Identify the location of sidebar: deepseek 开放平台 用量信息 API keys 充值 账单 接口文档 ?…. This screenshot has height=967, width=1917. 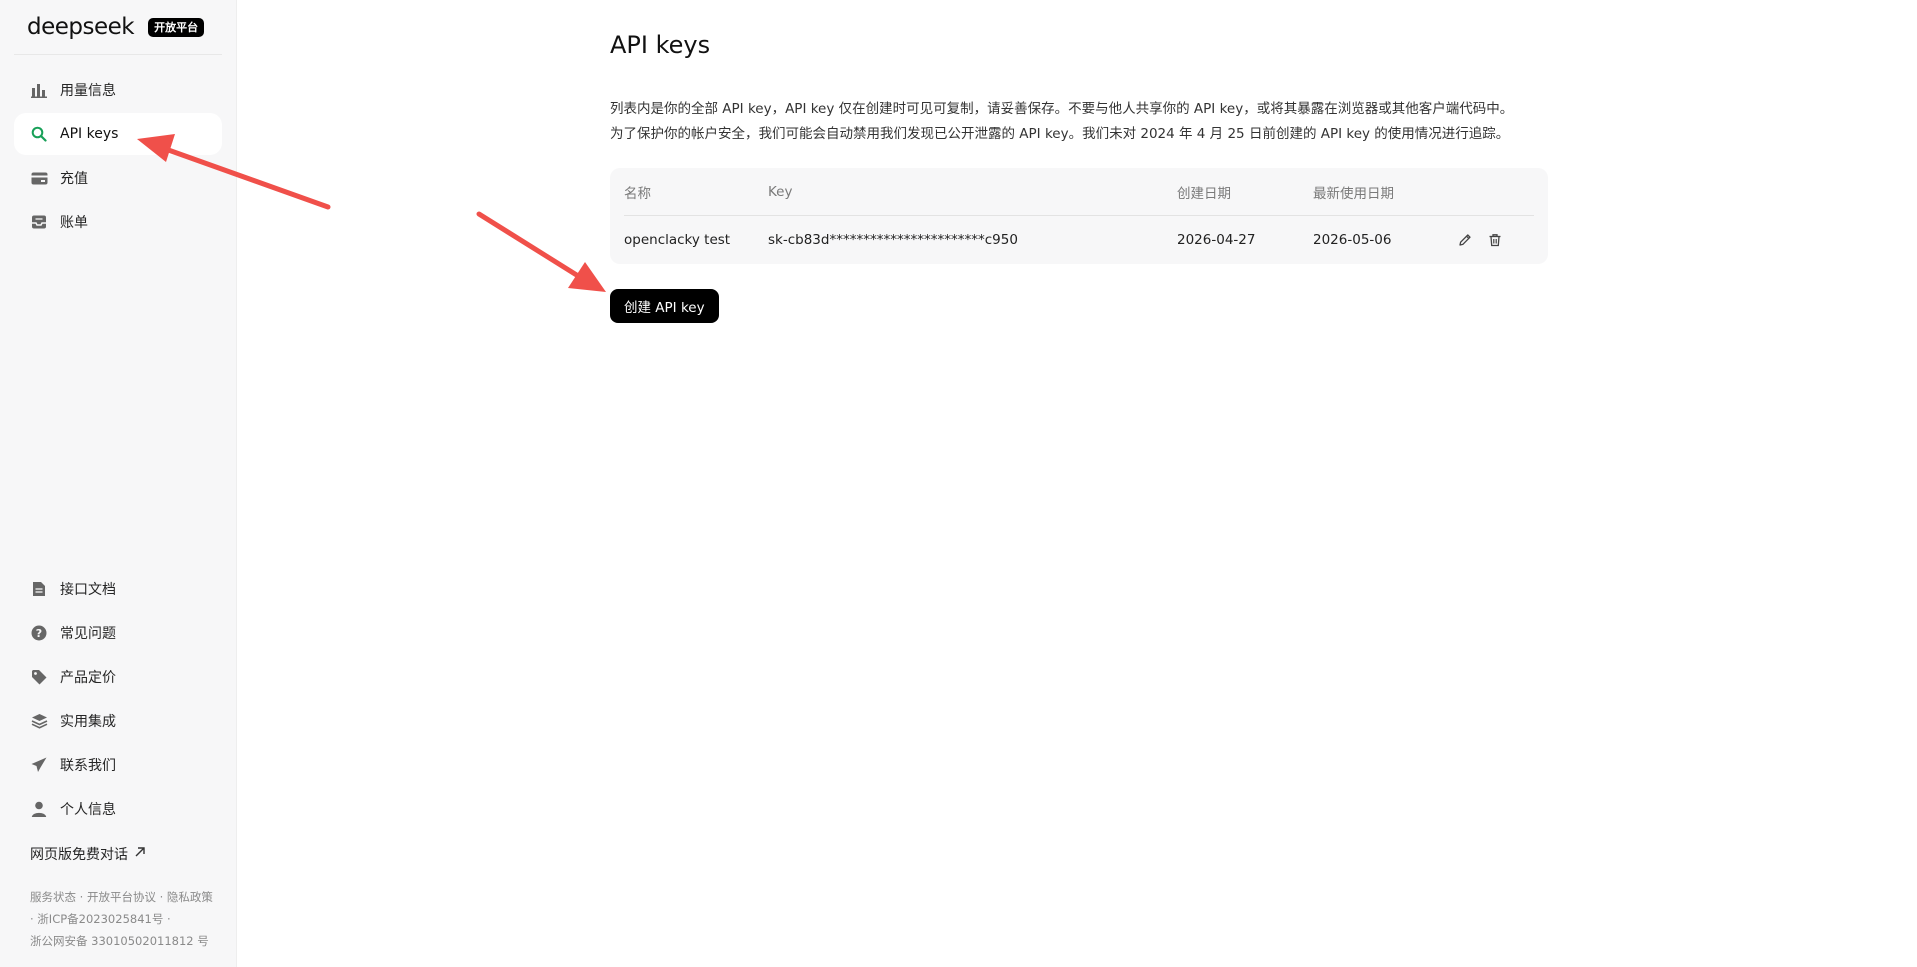
(118, 483).